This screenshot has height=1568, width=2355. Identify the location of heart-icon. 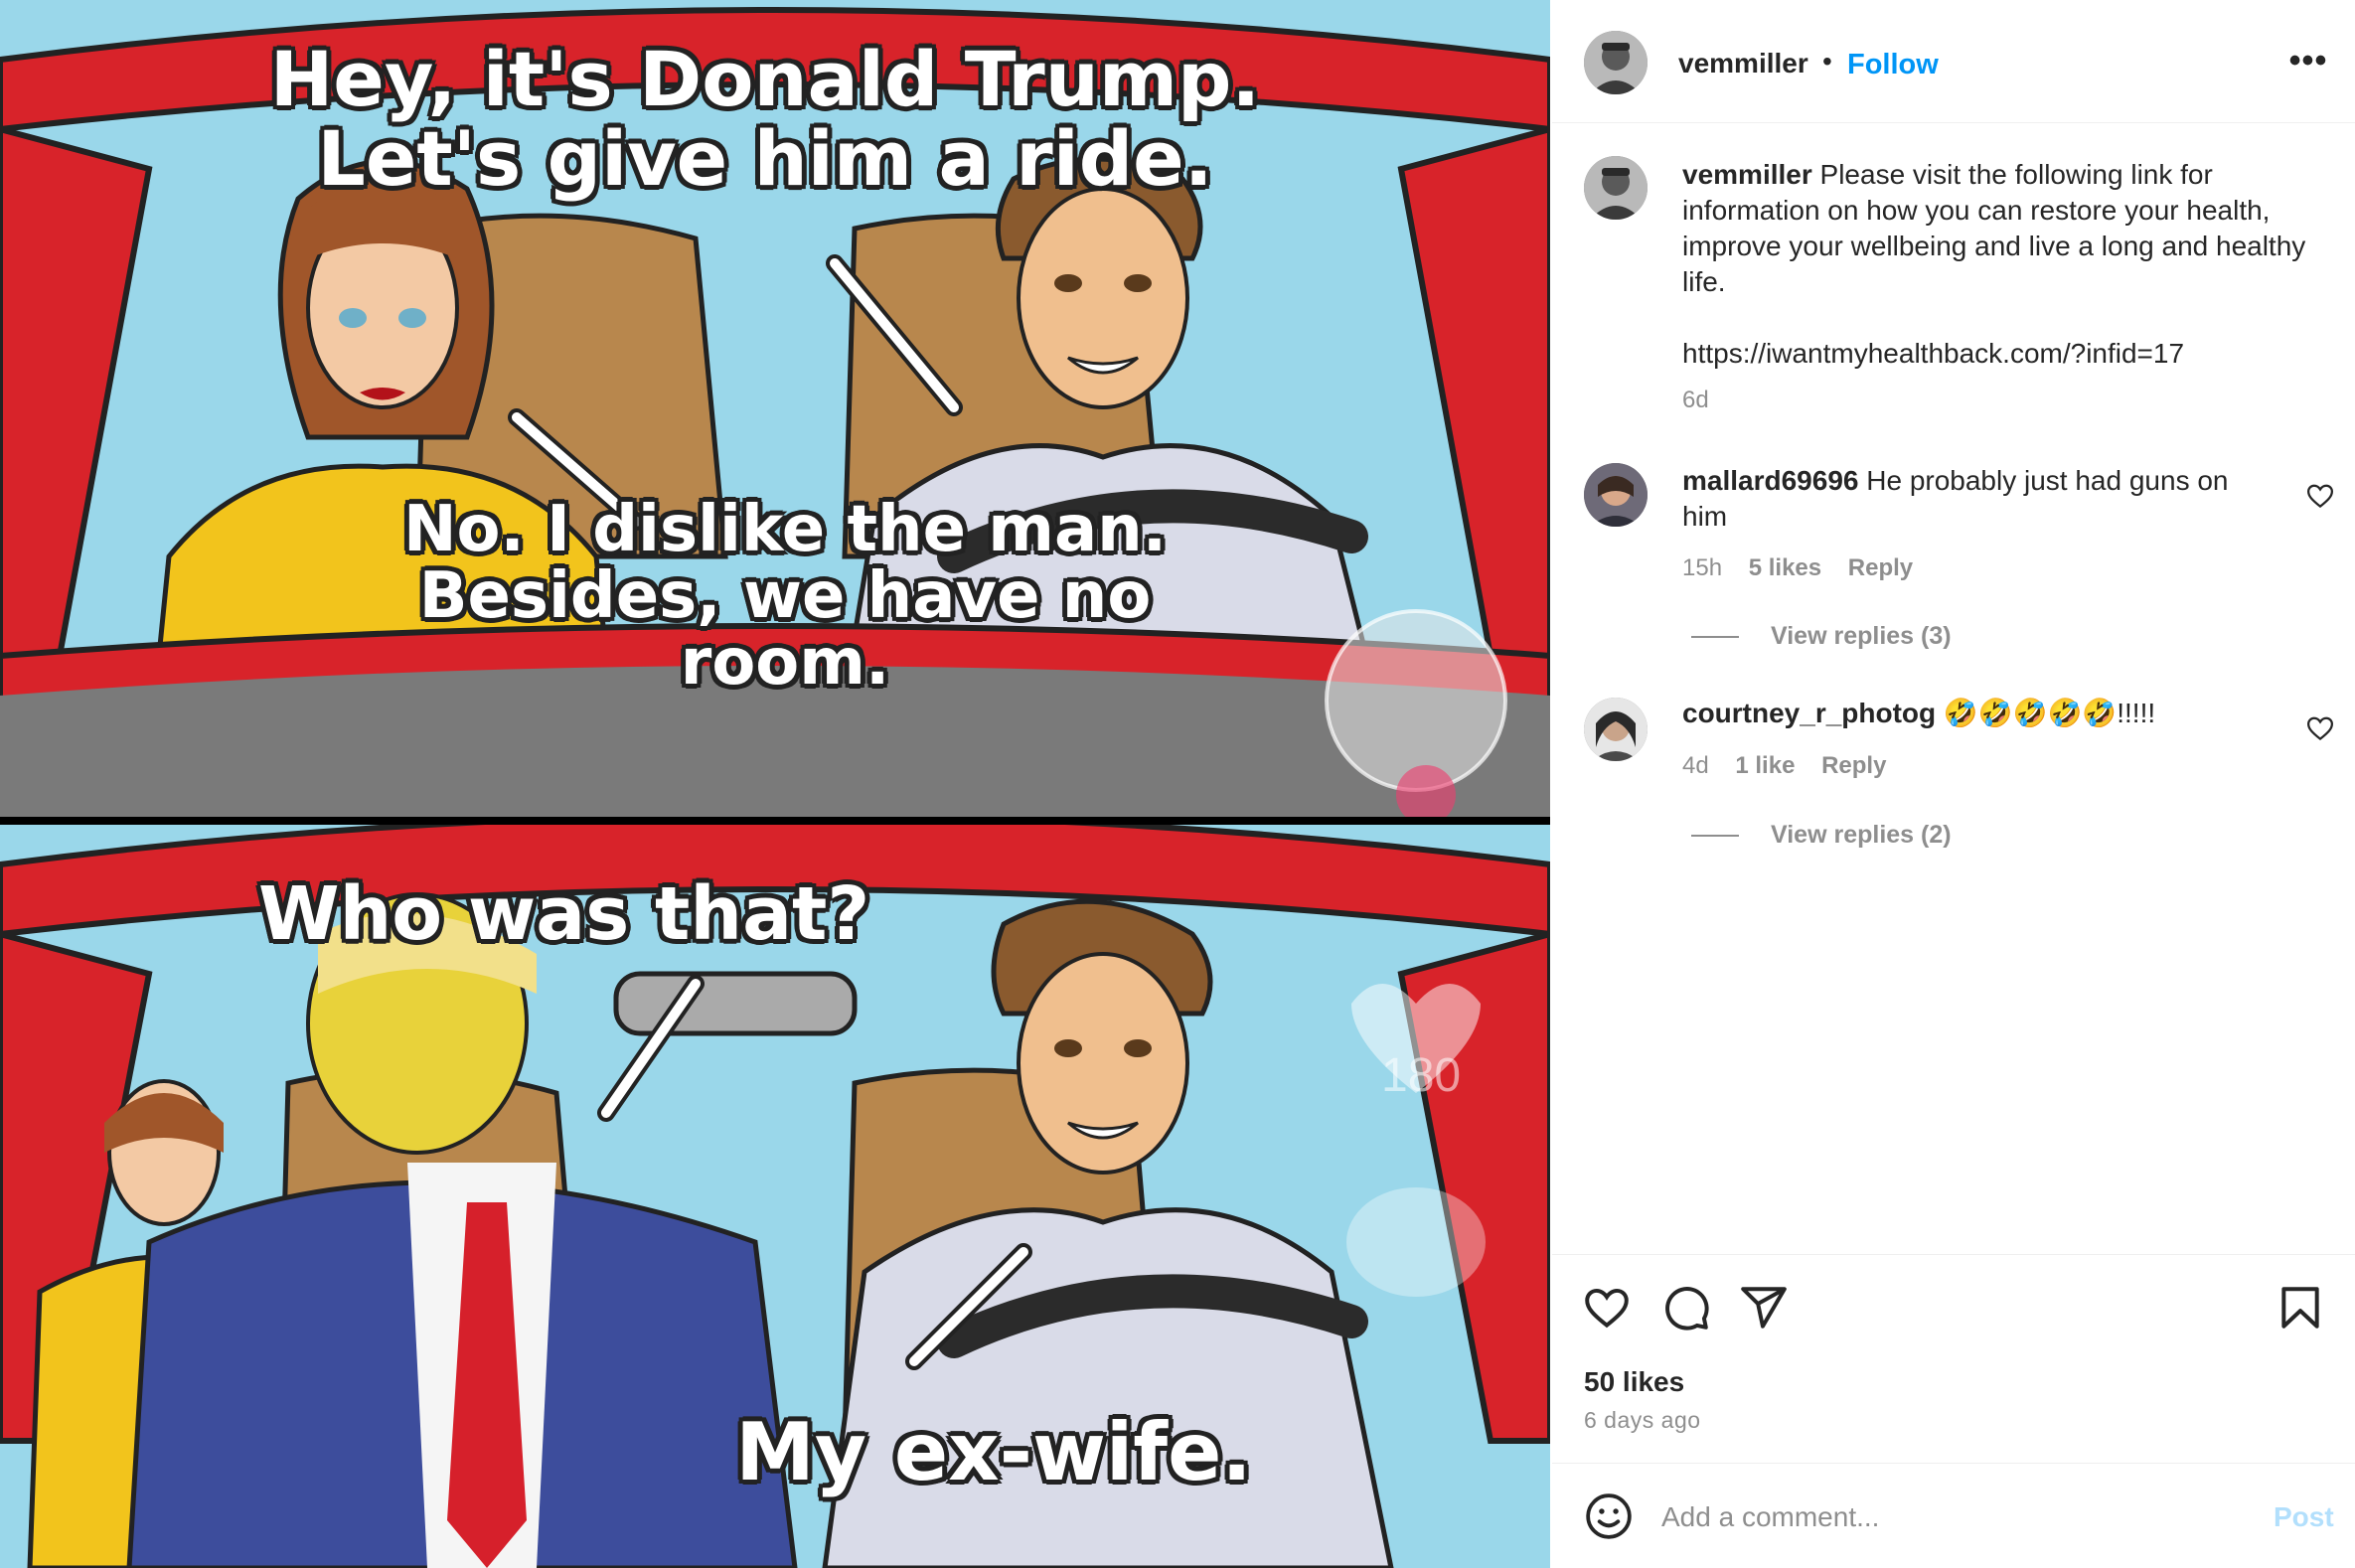
(1607, 1308).